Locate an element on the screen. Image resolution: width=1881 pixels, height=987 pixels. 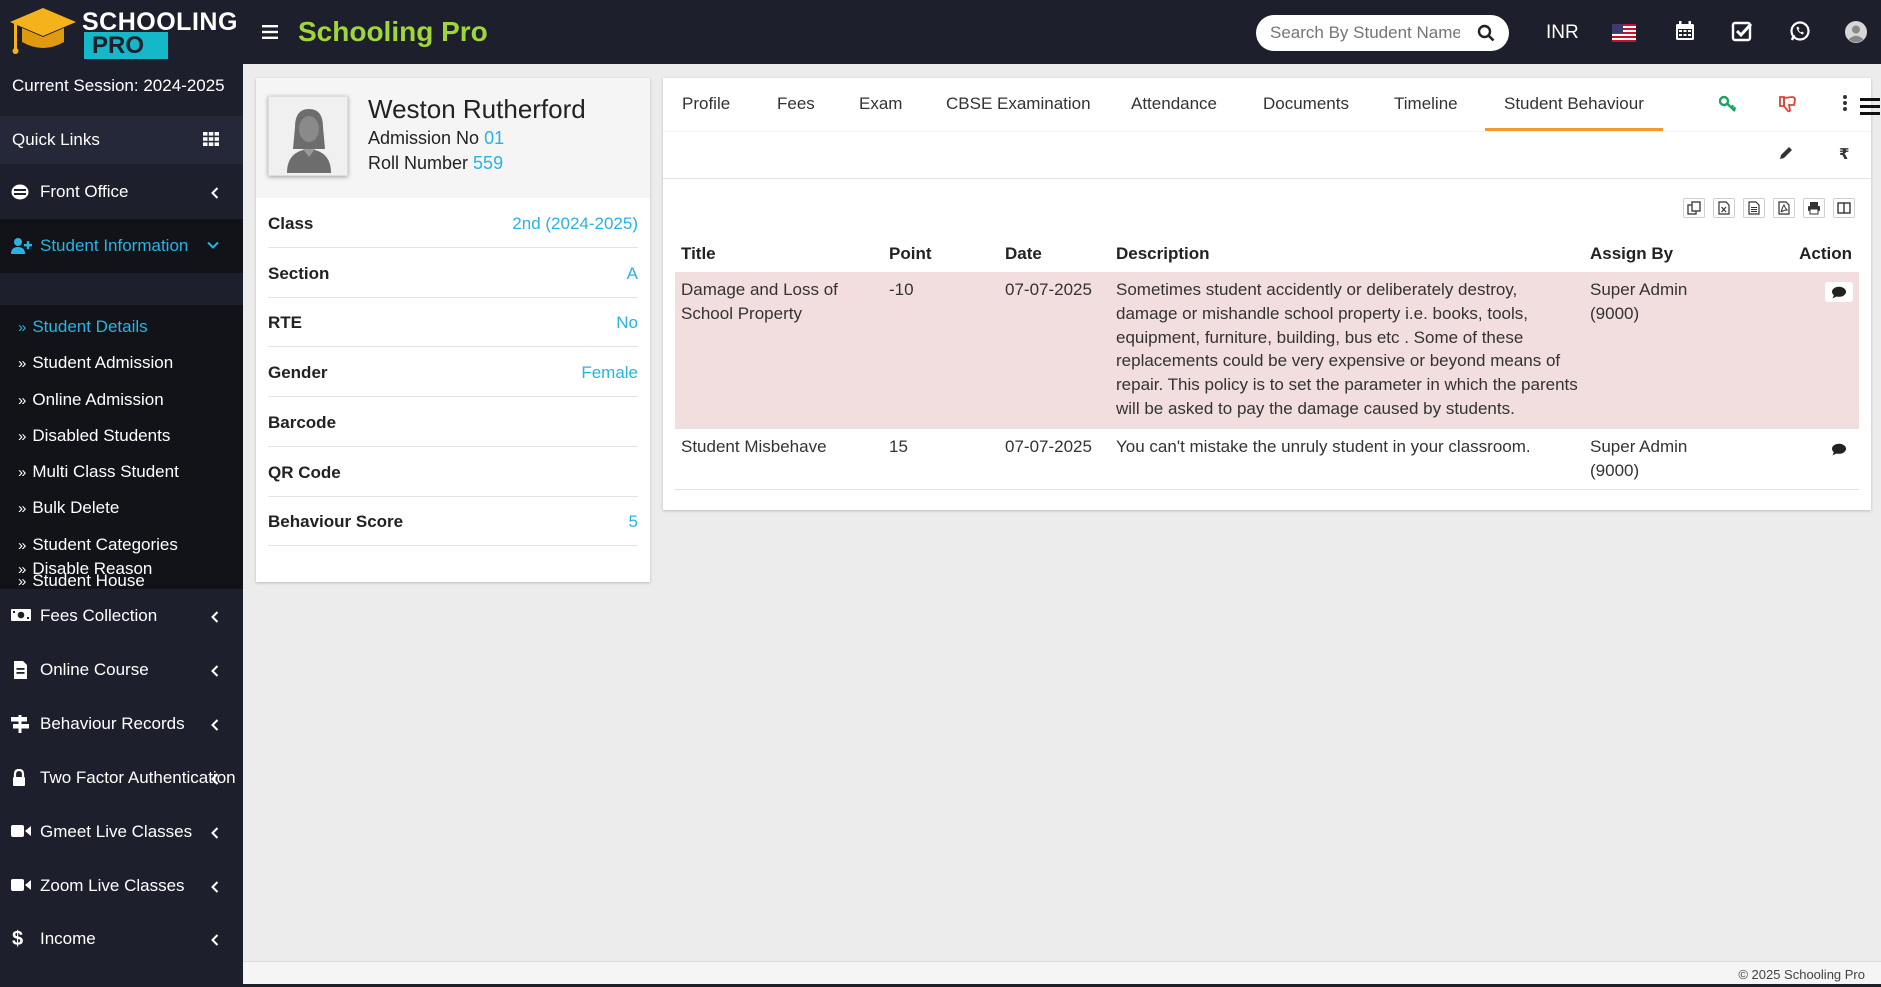
pdf-file-icon is located at coordinates (1784, 208).